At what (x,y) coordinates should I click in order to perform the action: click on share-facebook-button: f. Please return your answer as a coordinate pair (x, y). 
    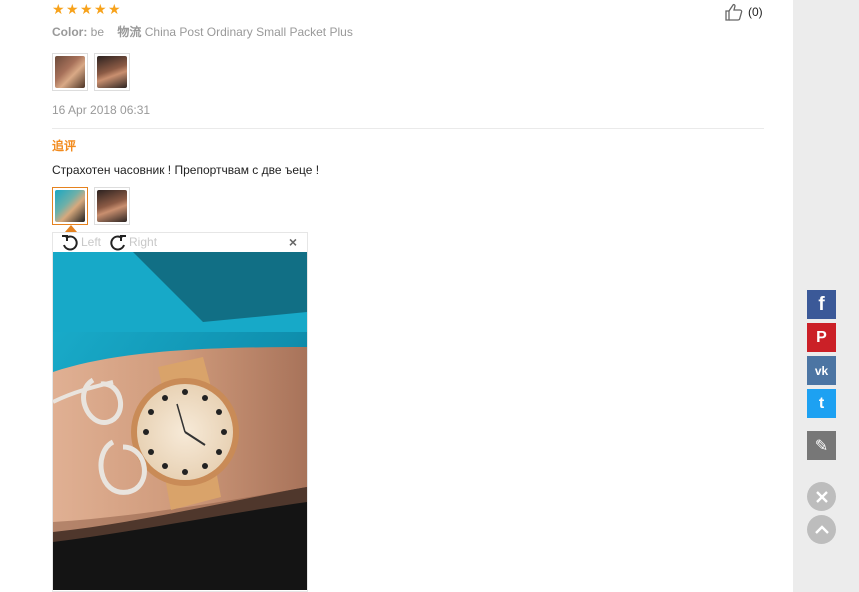
    Looking at the image, I should click on (821, 304).